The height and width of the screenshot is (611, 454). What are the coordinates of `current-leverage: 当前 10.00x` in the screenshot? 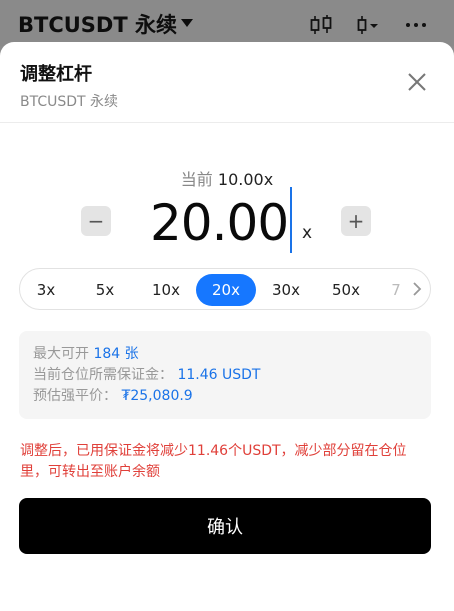 It's located at (227, 178).